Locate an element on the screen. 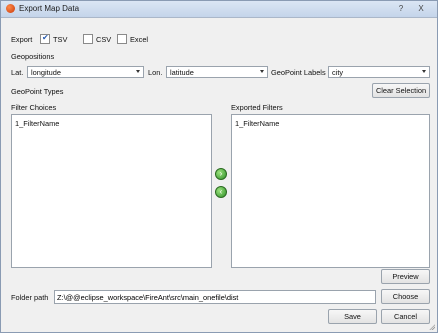 This screenshot has width=438, height=333. geopoint-labels-select-value: city is located at coordinates (338, 72).